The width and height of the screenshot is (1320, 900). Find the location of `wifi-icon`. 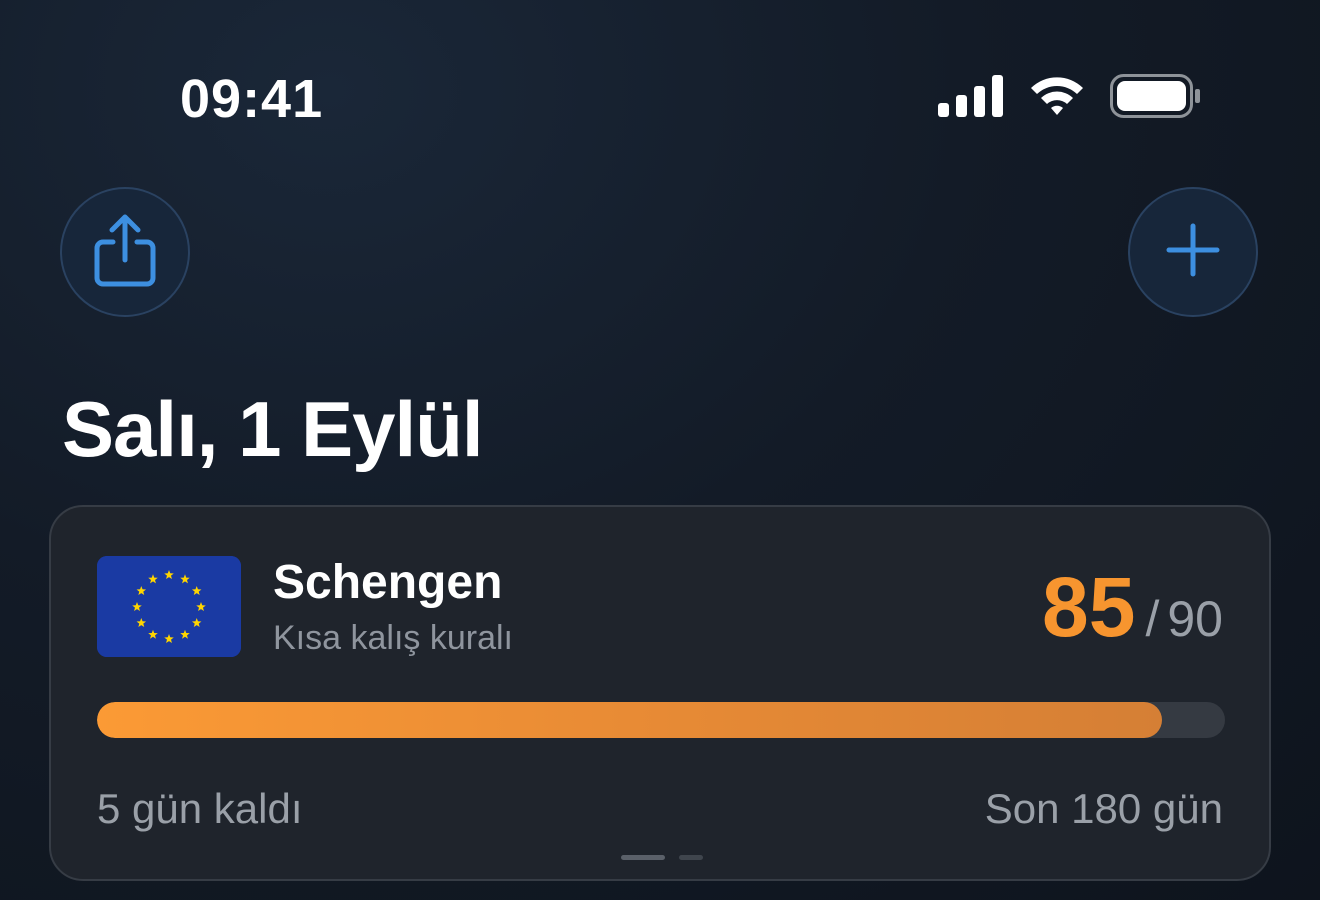

wifi-icon is located at coordinates (1057, 96).